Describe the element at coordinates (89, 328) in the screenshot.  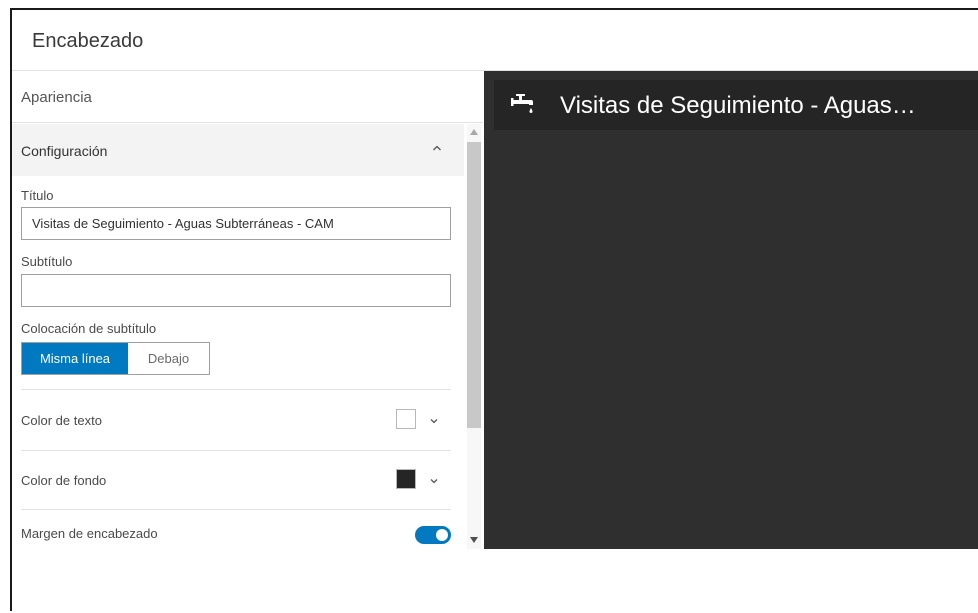
I see `subtitle-placement-label: Colocación de subtítulo` at that location.